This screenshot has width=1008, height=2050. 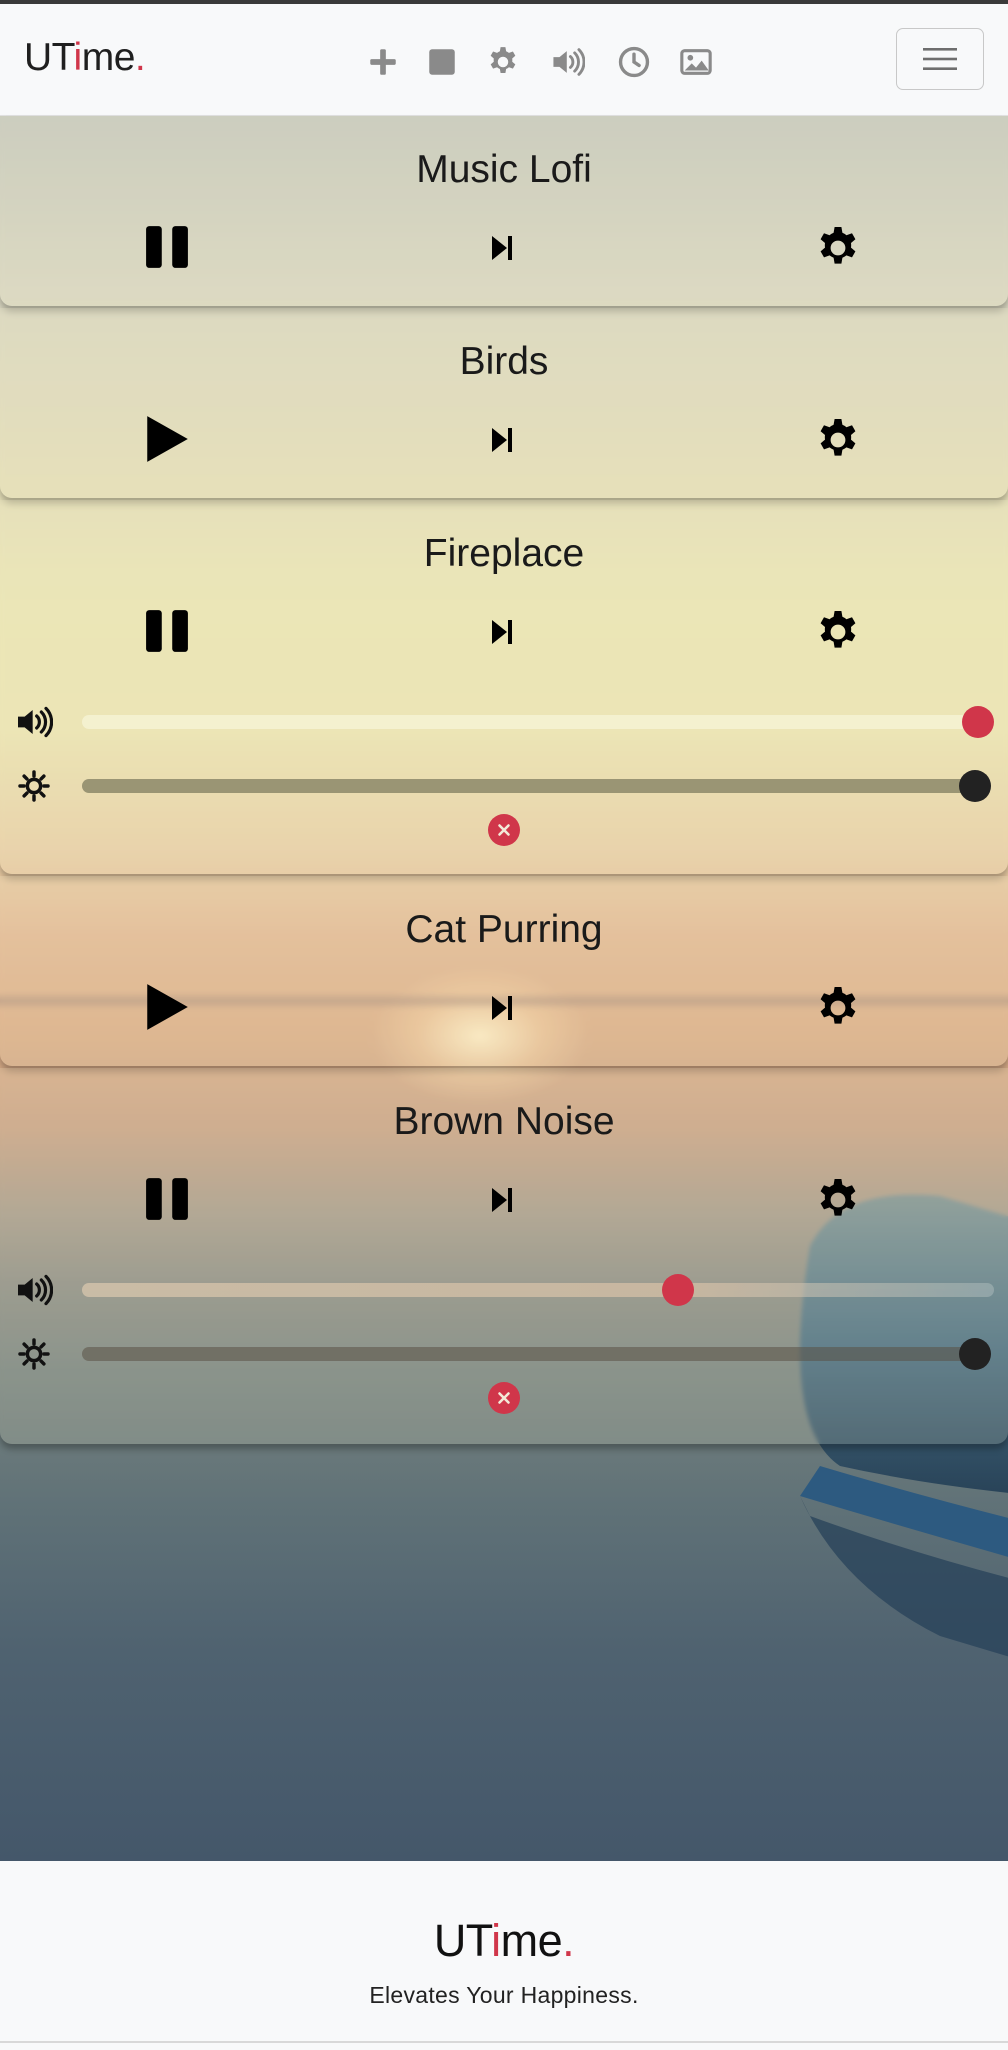 What do you see at coordinates (504, 2042) in the screenshot?
I see `footer-divider` at bounding box center [504, 2042].